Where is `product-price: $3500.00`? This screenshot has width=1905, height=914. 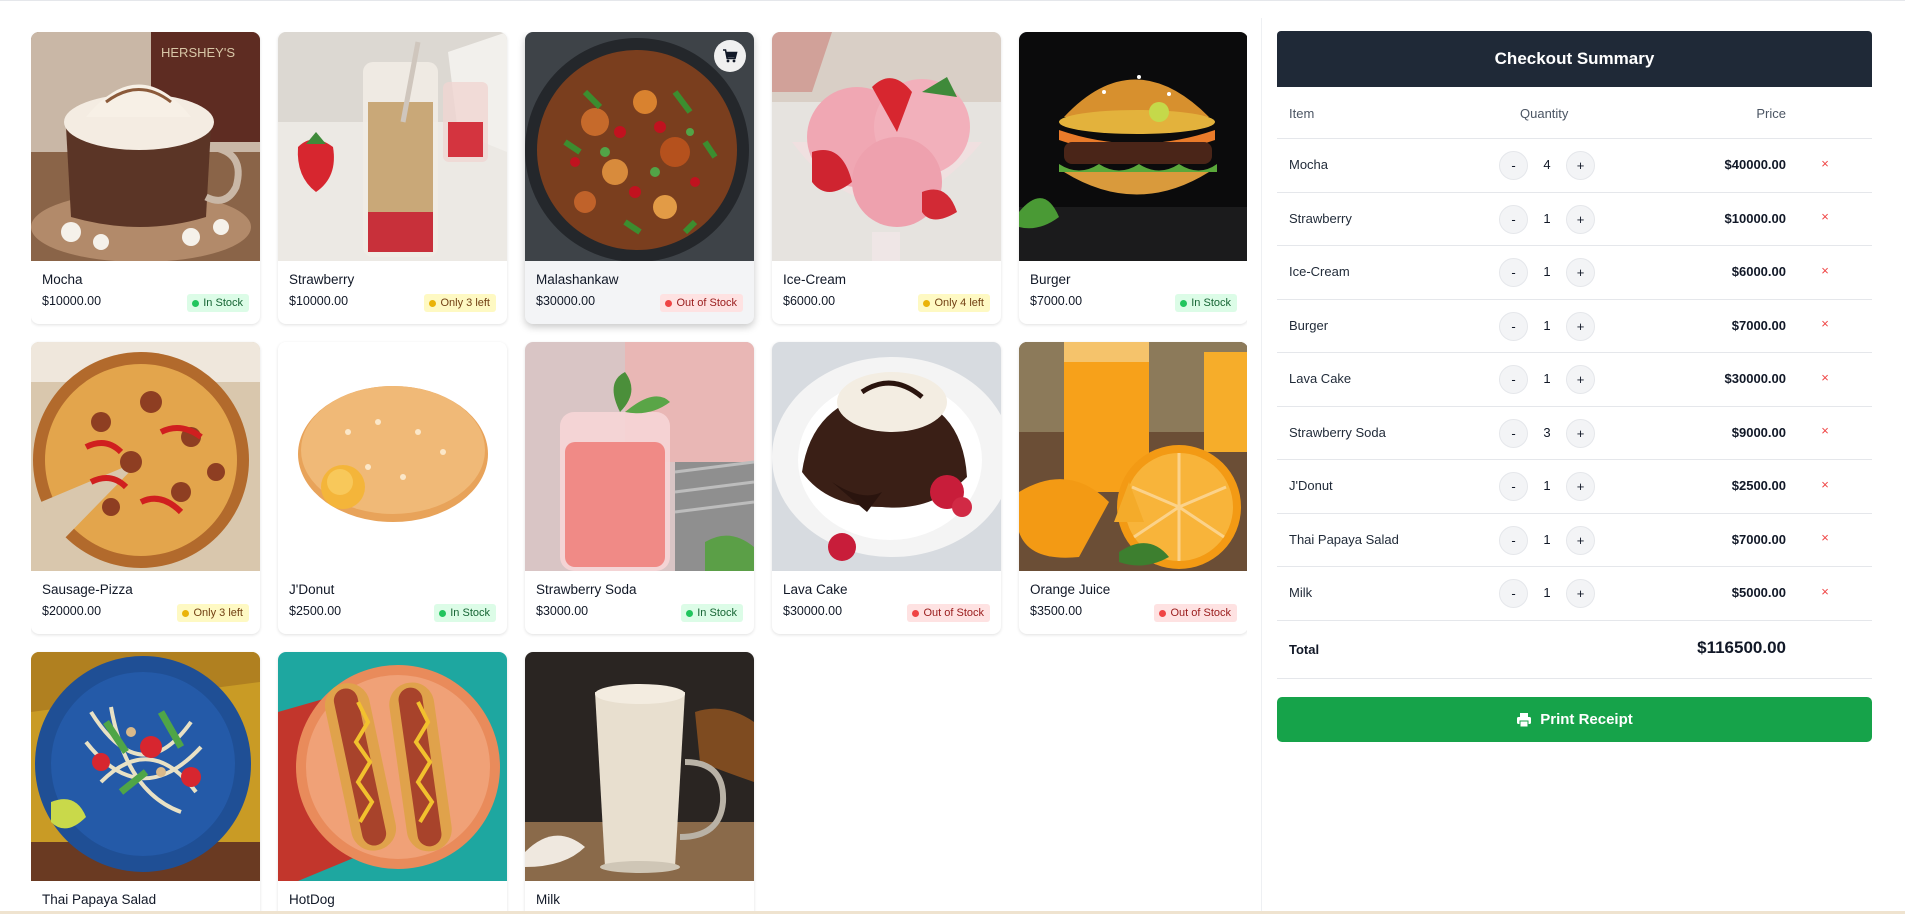 product-price: $3500.00 is located at coordinates (1056, 611).